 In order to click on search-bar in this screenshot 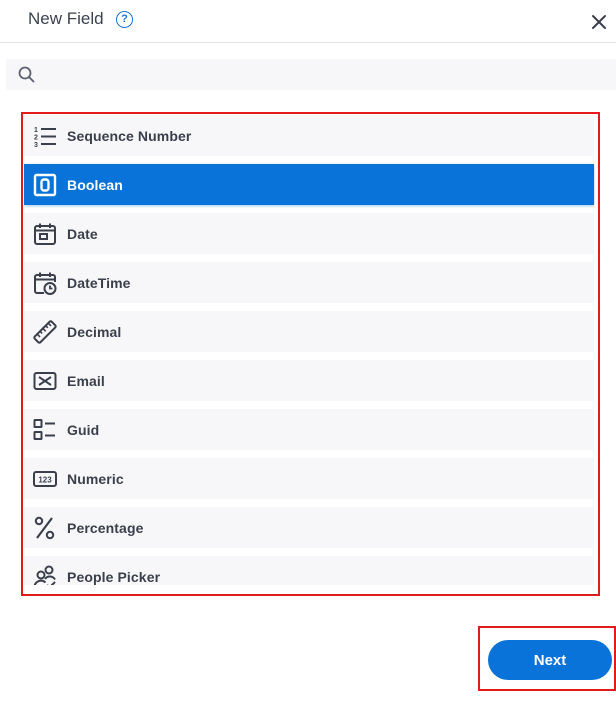, I will do `click(311, 74)`.